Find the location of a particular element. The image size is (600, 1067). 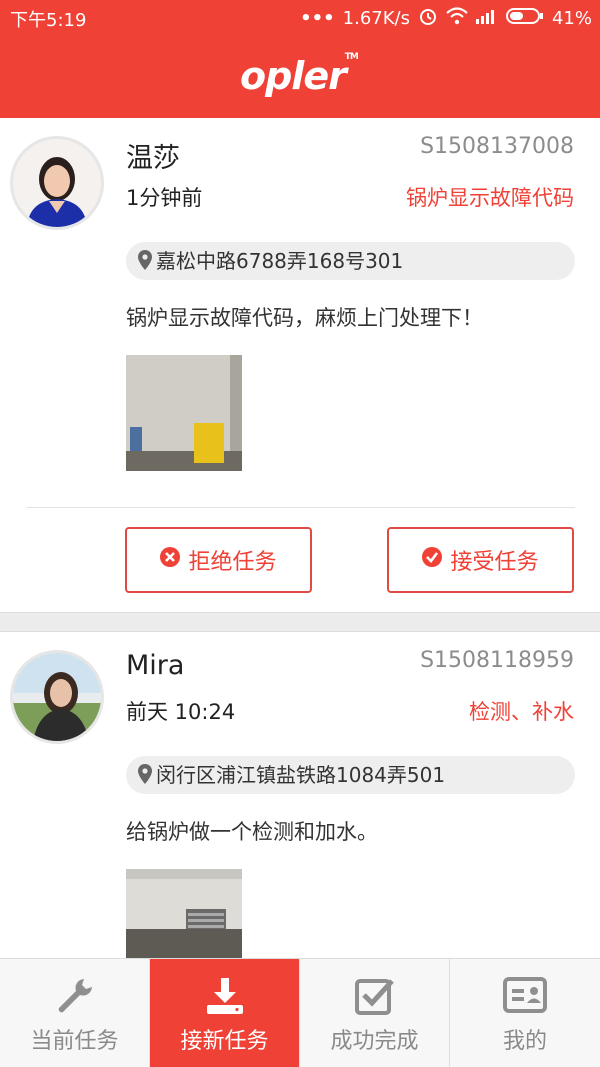

tab-completed: 成功完成 is located at coordinates (375, 1013).